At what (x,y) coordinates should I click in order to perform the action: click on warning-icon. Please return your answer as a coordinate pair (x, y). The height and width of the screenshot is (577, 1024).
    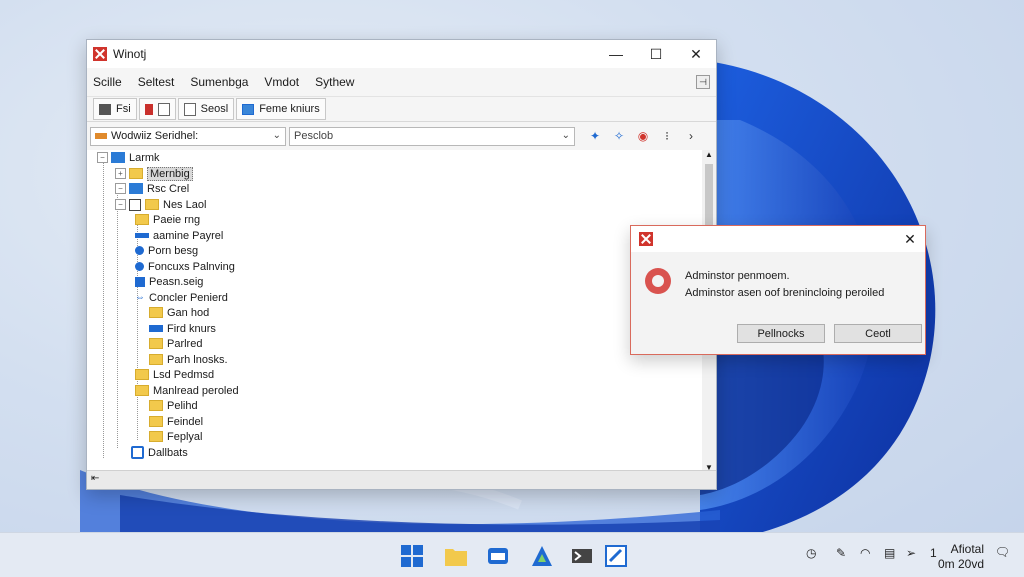
    Looking at the image, I should click on (658, 281).